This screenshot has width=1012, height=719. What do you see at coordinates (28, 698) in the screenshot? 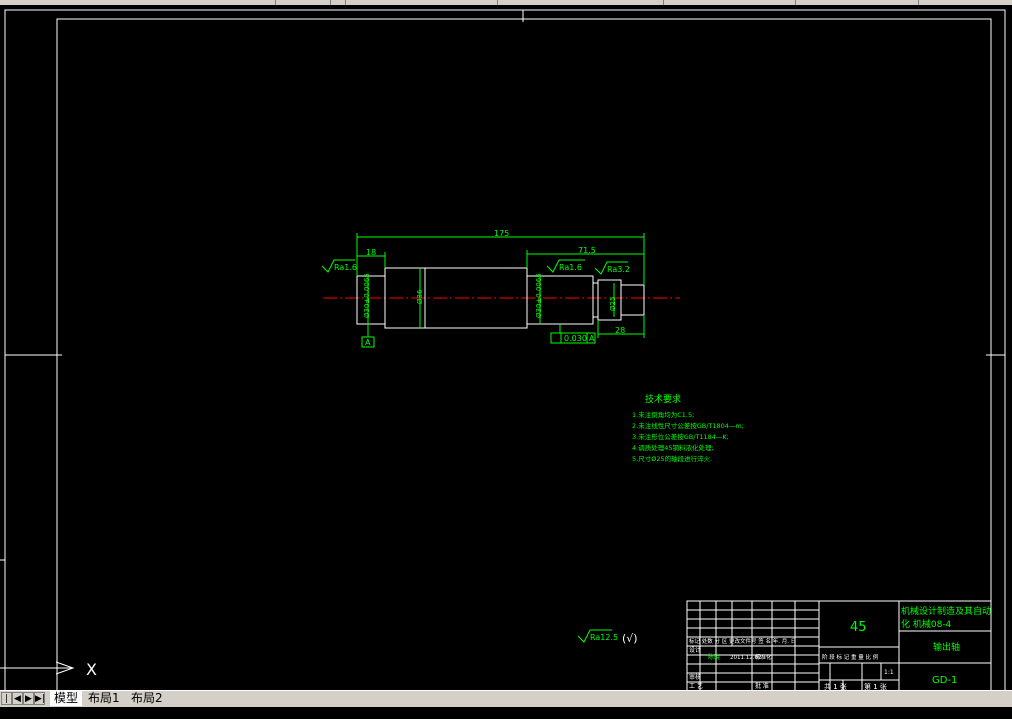
I see `tab-next-button: ▶` at bounding box center [28, 698].